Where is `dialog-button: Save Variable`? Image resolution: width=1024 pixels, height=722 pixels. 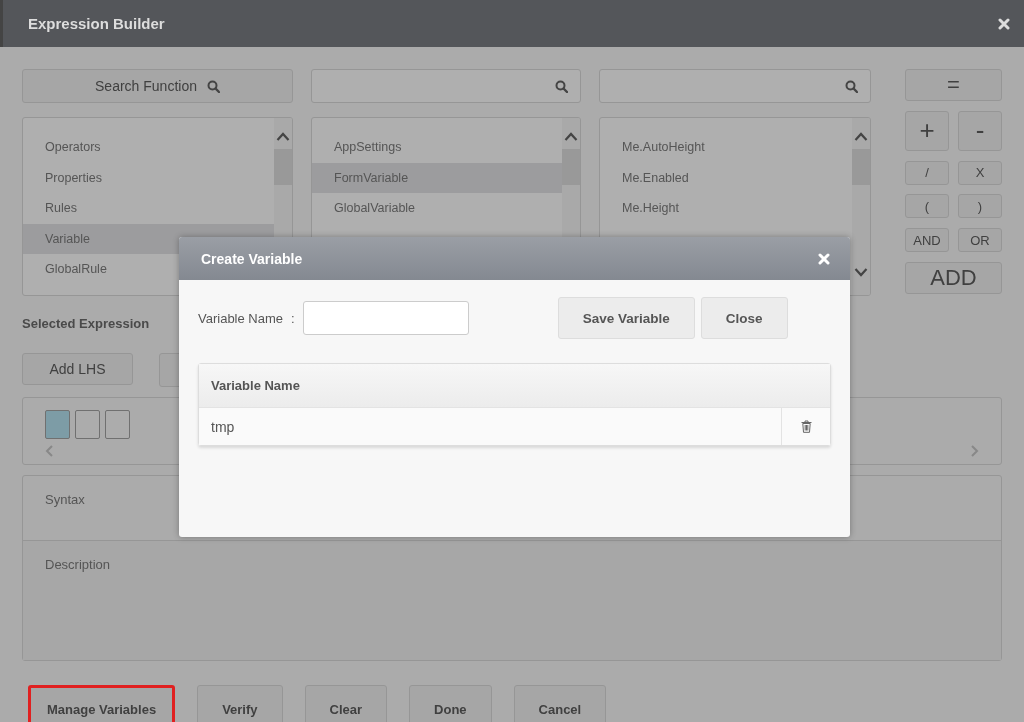
dialog-button: Save Variable is located at coordinates (626, 318).